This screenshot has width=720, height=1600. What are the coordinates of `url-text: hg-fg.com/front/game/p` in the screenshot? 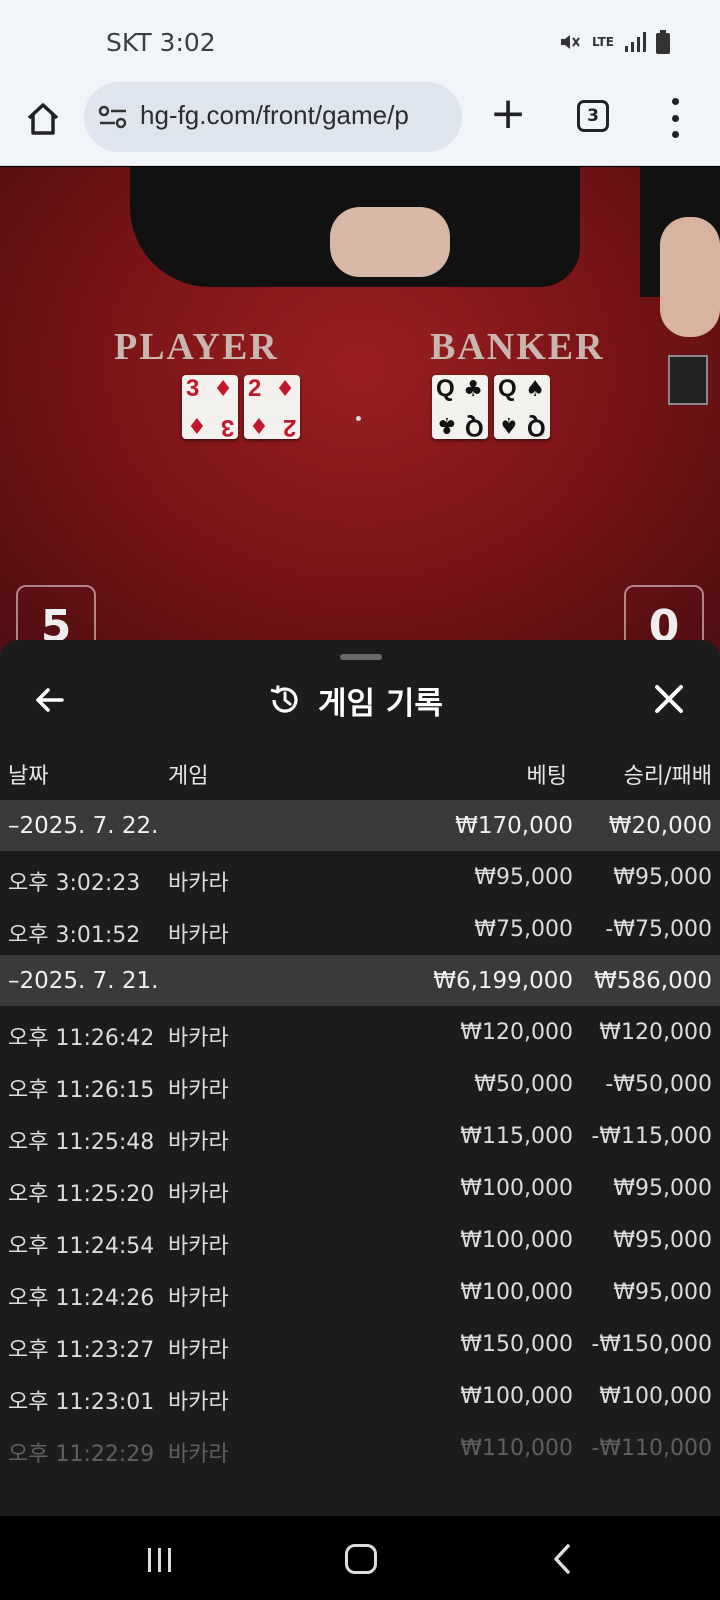 It's located at (274, 115).